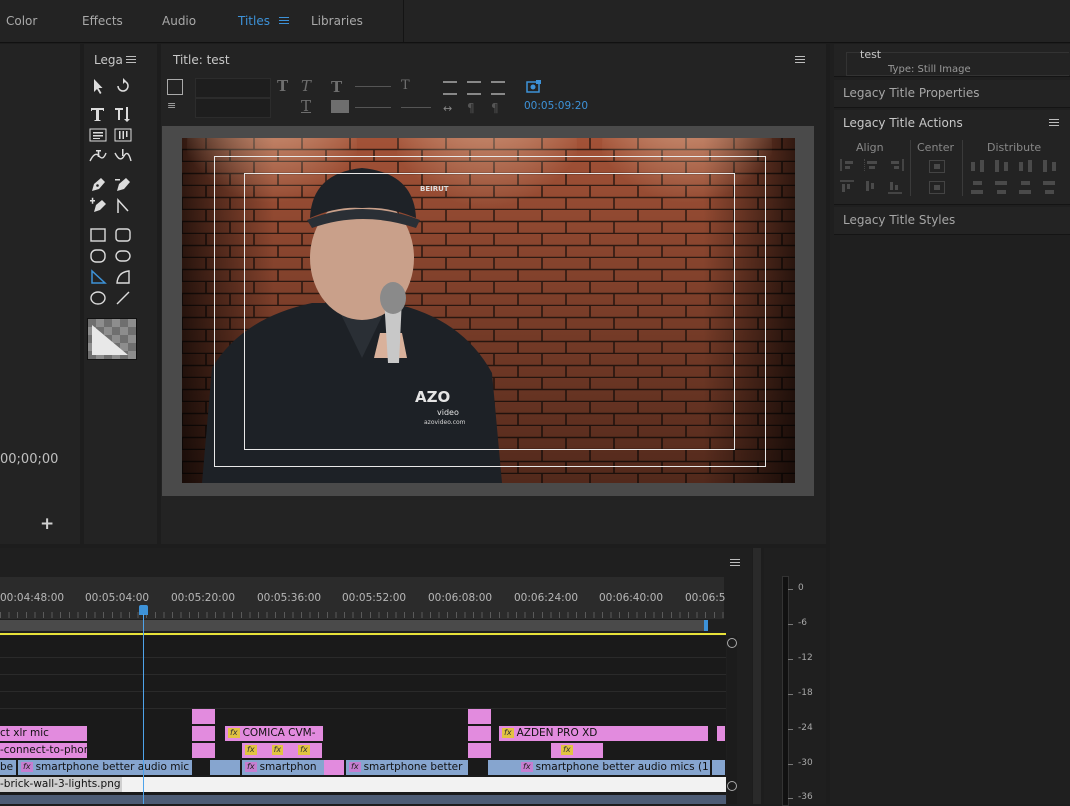  What do you see at coordinates (123, 206) in the screenshot?
I see `convert-anchor-point-icon` at bounding box center [123, 206].